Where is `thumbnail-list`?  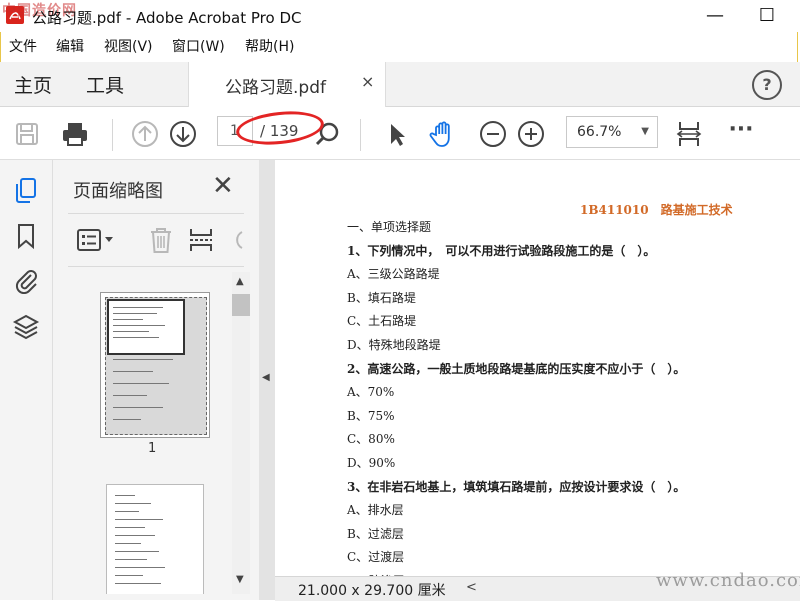
thumbnail-list is located at coordinates (150, 433).